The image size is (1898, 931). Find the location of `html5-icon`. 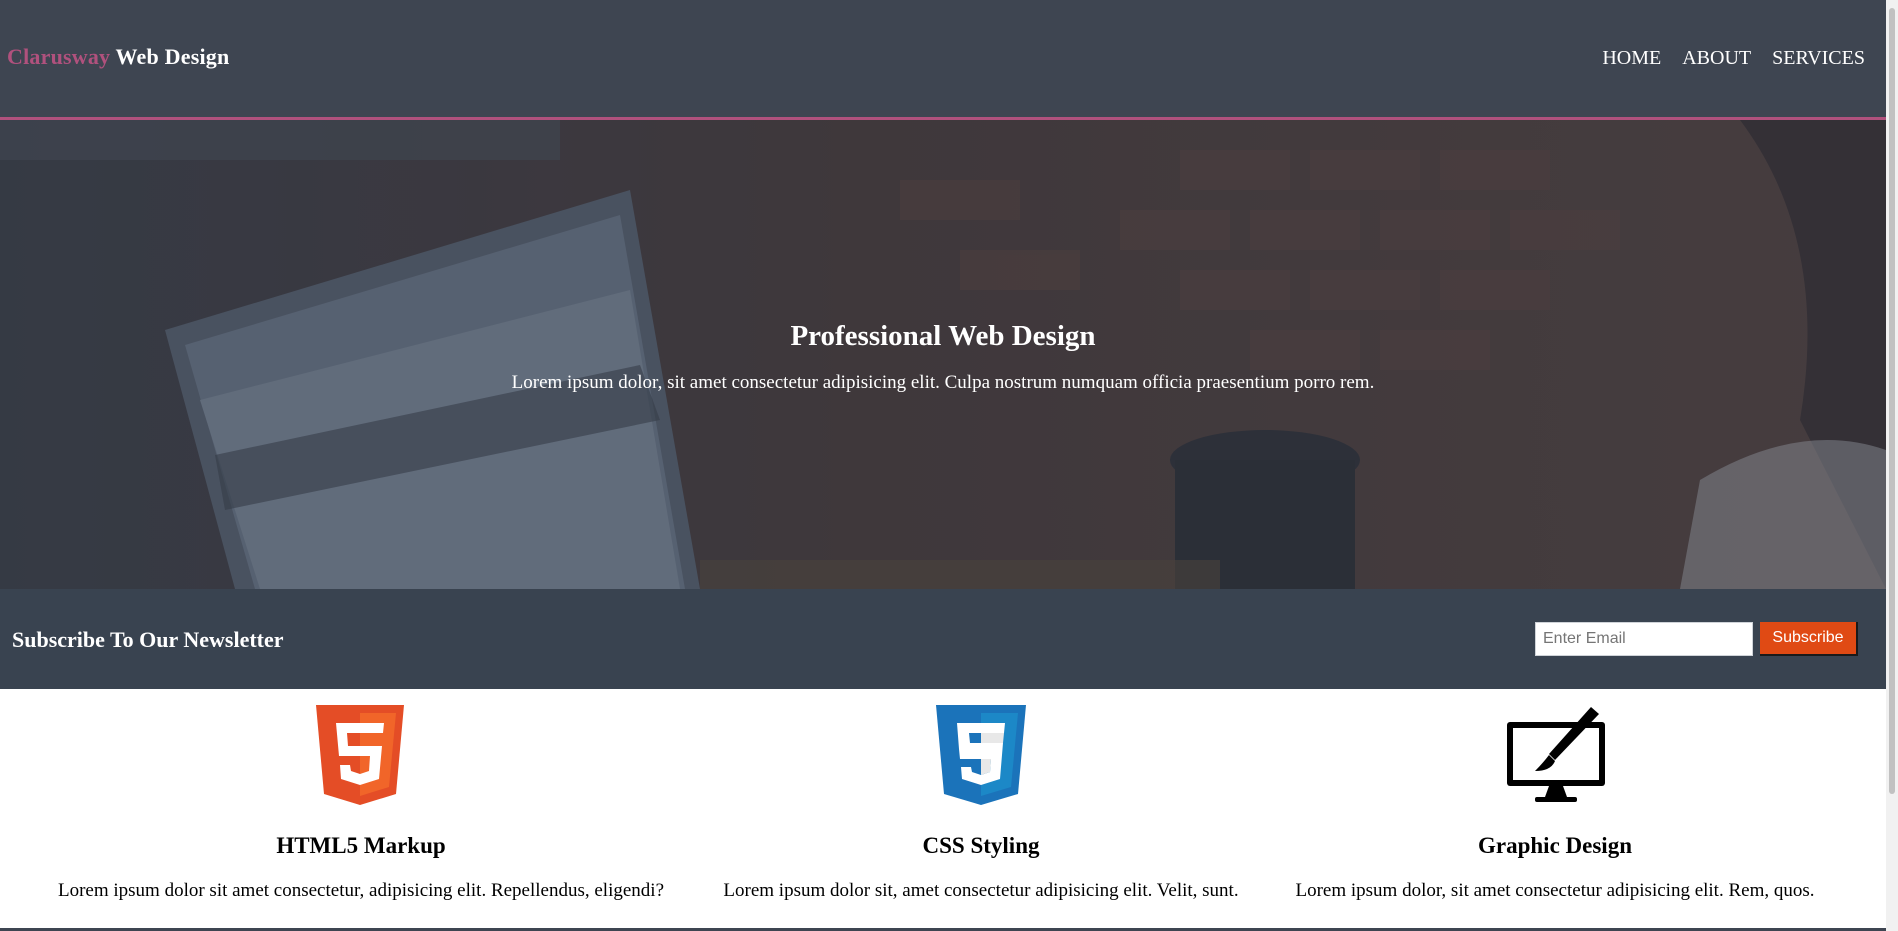

html5-icon is located at coordinates (360, 755).